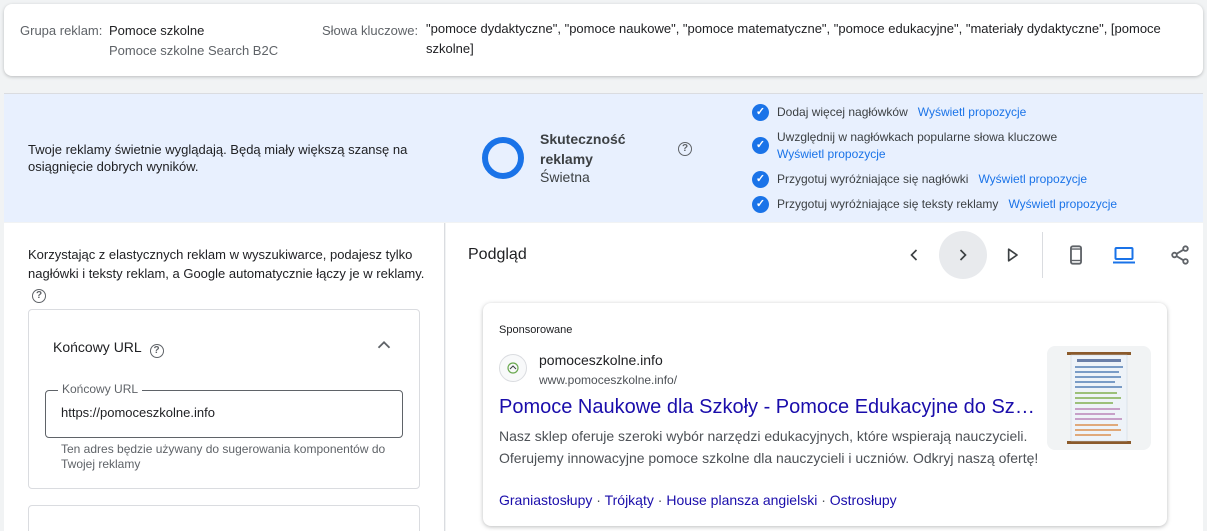 This screenshot has height=531, width=1207. I want to click on chevron-up-icon, so click(384, 345).